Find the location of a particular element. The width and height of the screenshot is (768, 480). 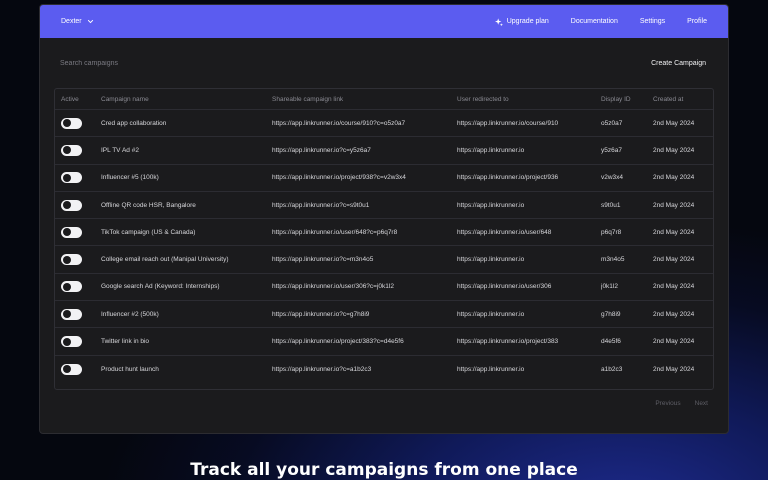

display-id: j0k1l2 is located at coordinates (609, 287).